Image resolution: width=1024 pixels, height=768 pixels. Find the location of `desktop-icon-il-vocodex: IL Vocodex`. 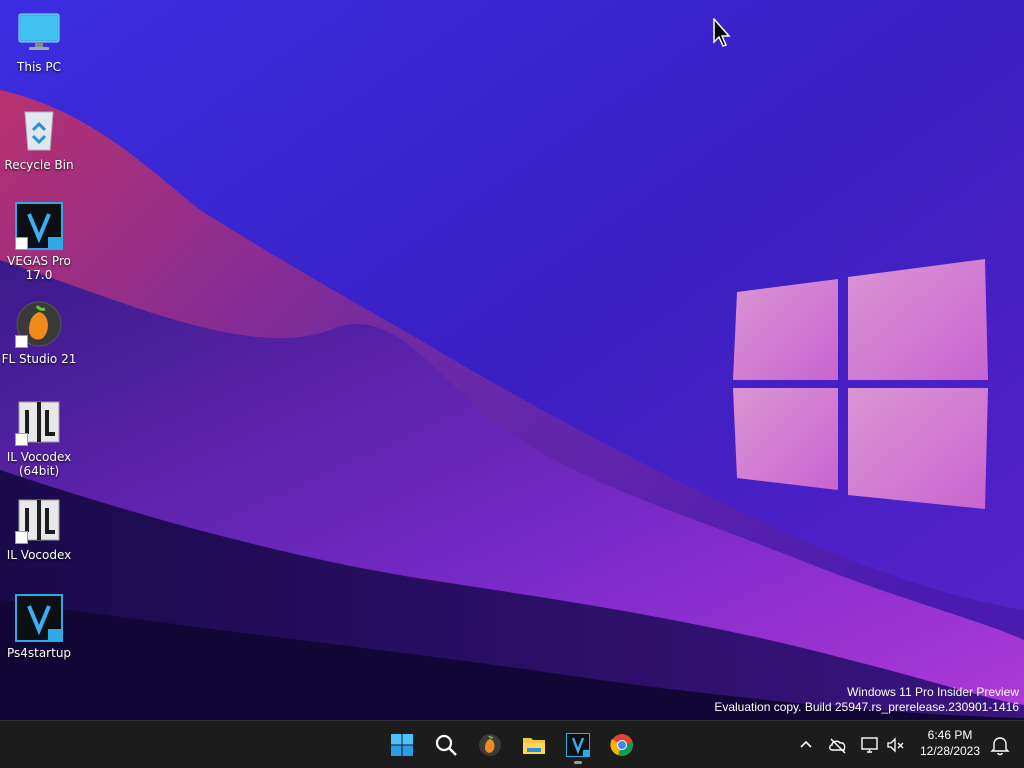

desktop-icon-il-vocodex: IL Vocodex is located at coordinates (39, 529).